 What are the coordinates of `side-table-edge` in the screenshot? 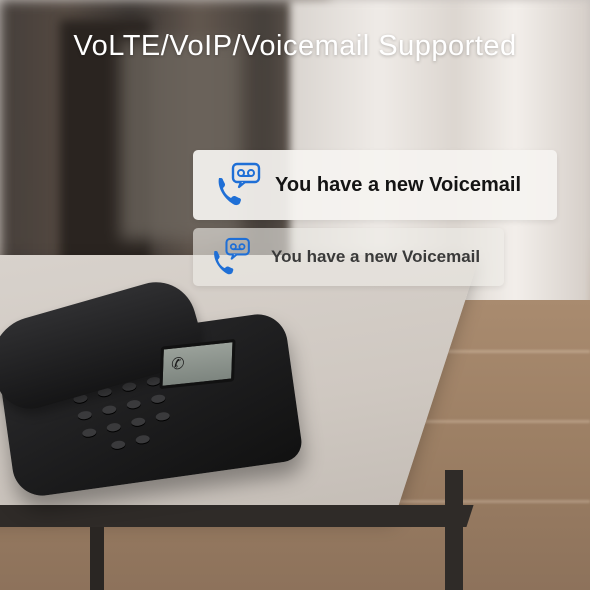 It's located at (237, 516).